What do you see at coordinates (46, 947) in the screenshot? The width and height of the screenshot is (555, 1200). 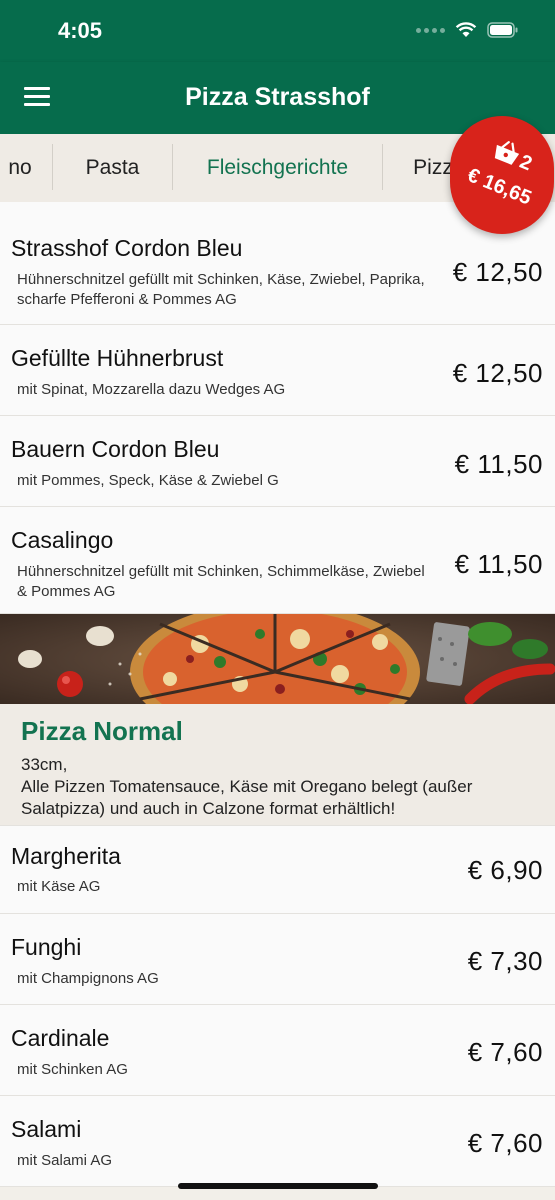 I see `item-name: Funghi` at bounding box center [46, 947].